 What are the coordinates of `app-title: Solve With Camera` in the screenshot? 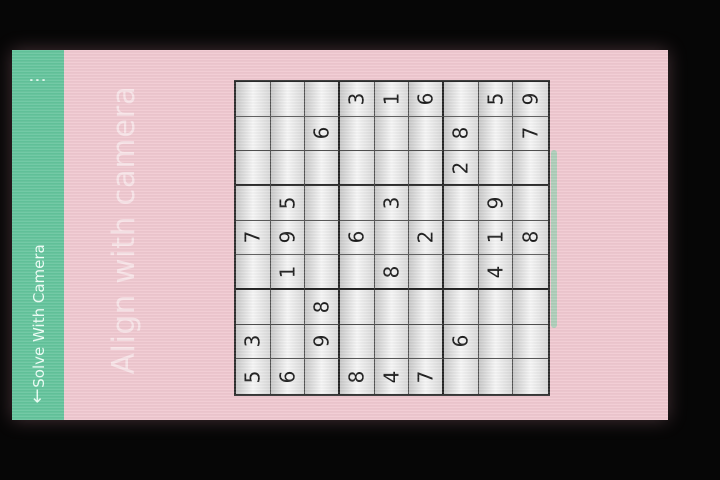 It's located at (39, 316).